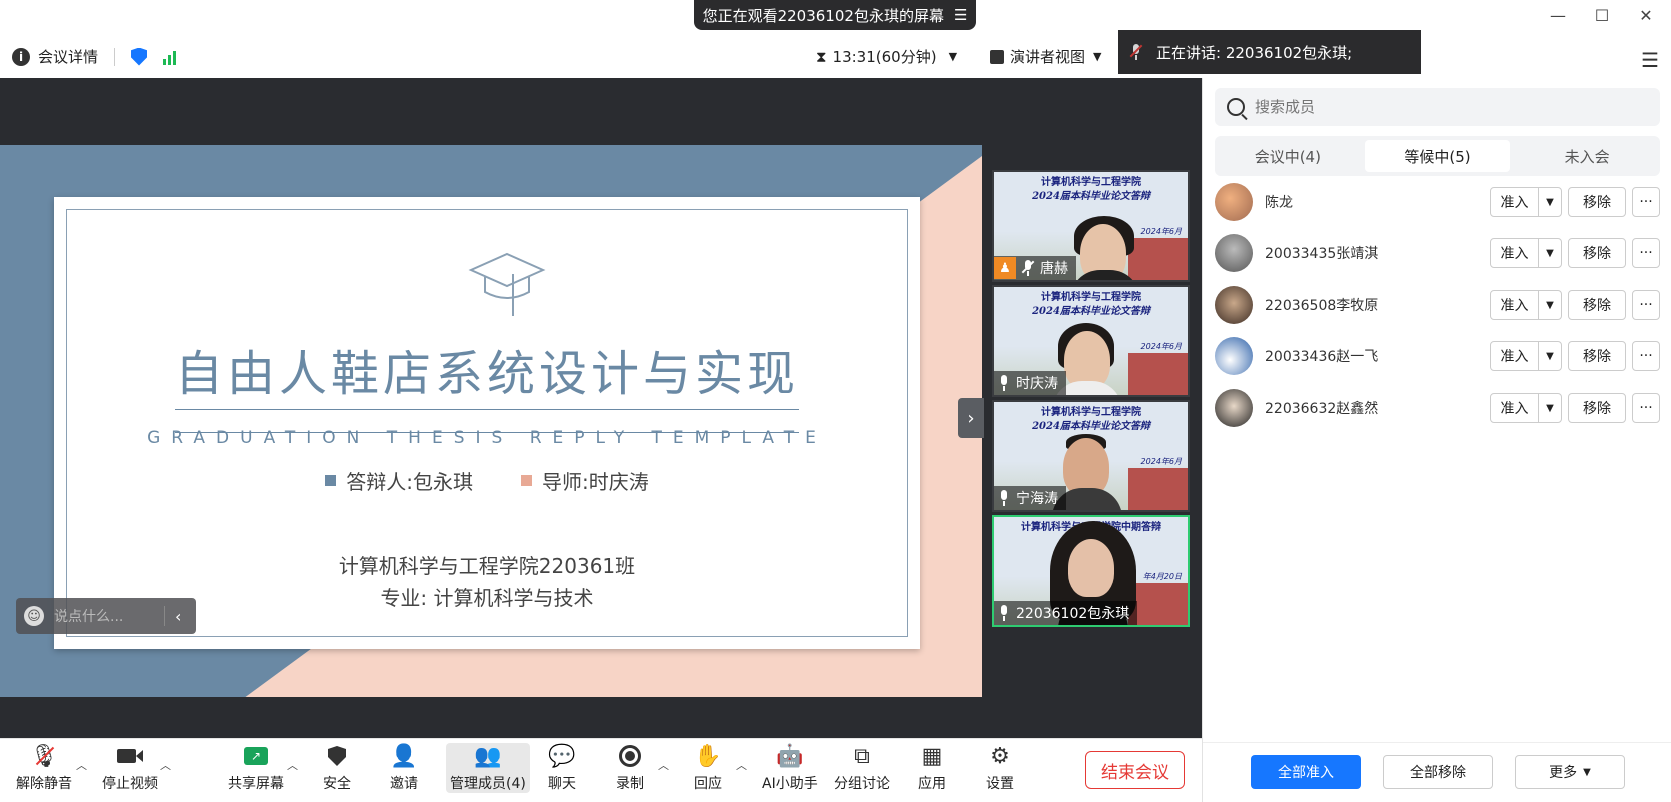 This screenshot has width=1671, height=802. What do you see at coordinates (68, 56) in the screenshot?
I see `meeting-info-button: 会议详情` at bounding box center [68, 56].